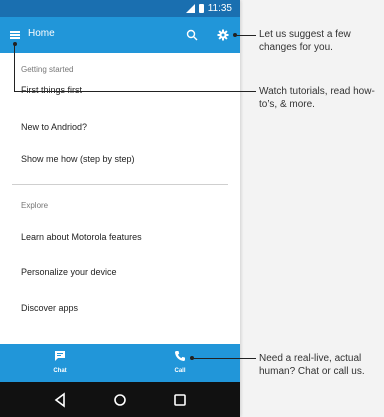 The image size is (384, 417). I want to click on menu-icon, so click(15, 35).